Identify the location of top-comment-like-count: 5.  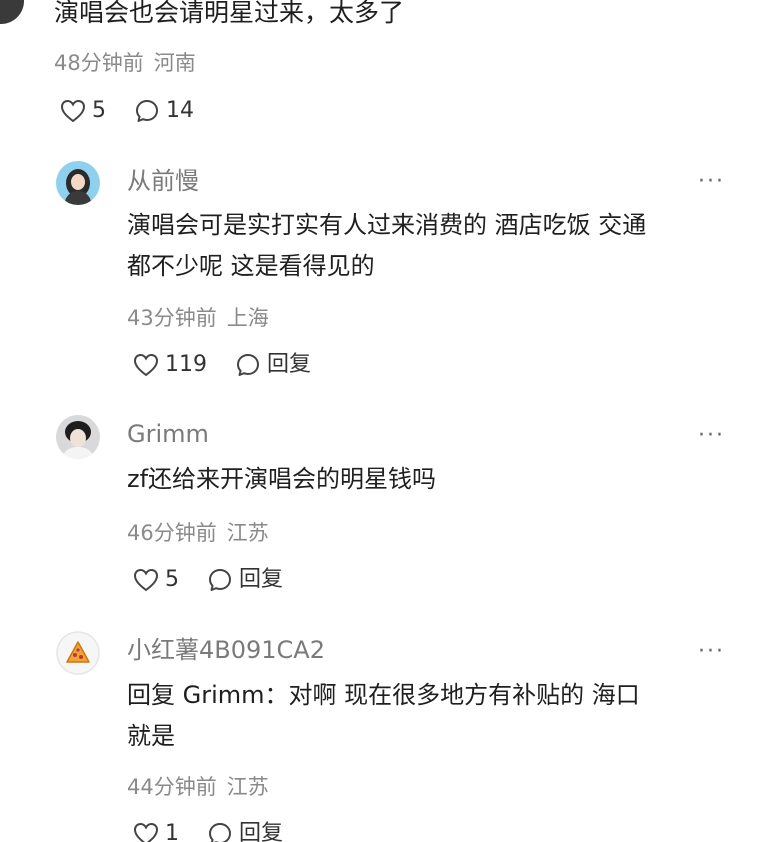
(99, 110).